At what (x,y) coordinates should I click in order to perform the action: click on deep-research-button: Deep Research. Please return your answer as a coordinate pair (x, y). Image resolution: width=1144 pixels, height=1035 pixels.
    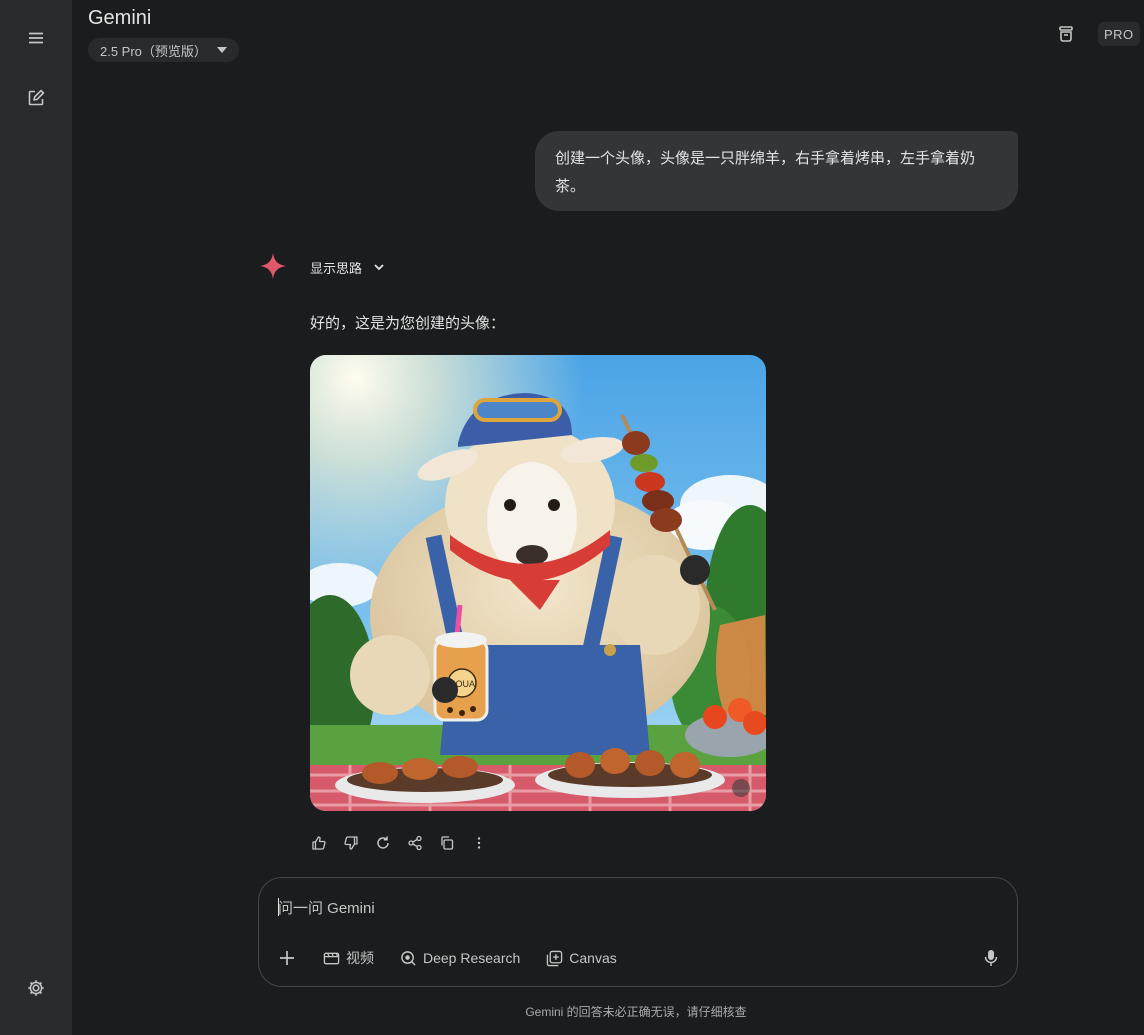
    Looking at the image, I should click on (460, 958).